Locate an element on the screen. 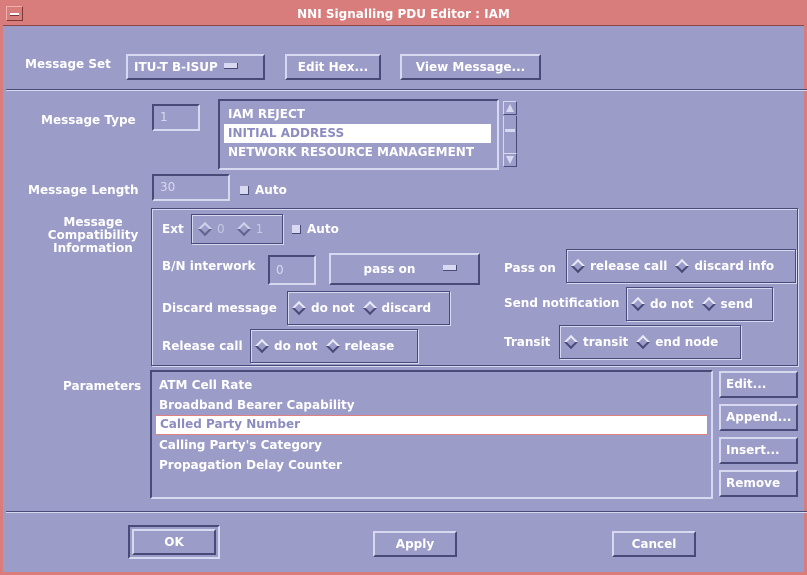  message-length-auto-checkbox: Auto is located at coordinates (263, 190).